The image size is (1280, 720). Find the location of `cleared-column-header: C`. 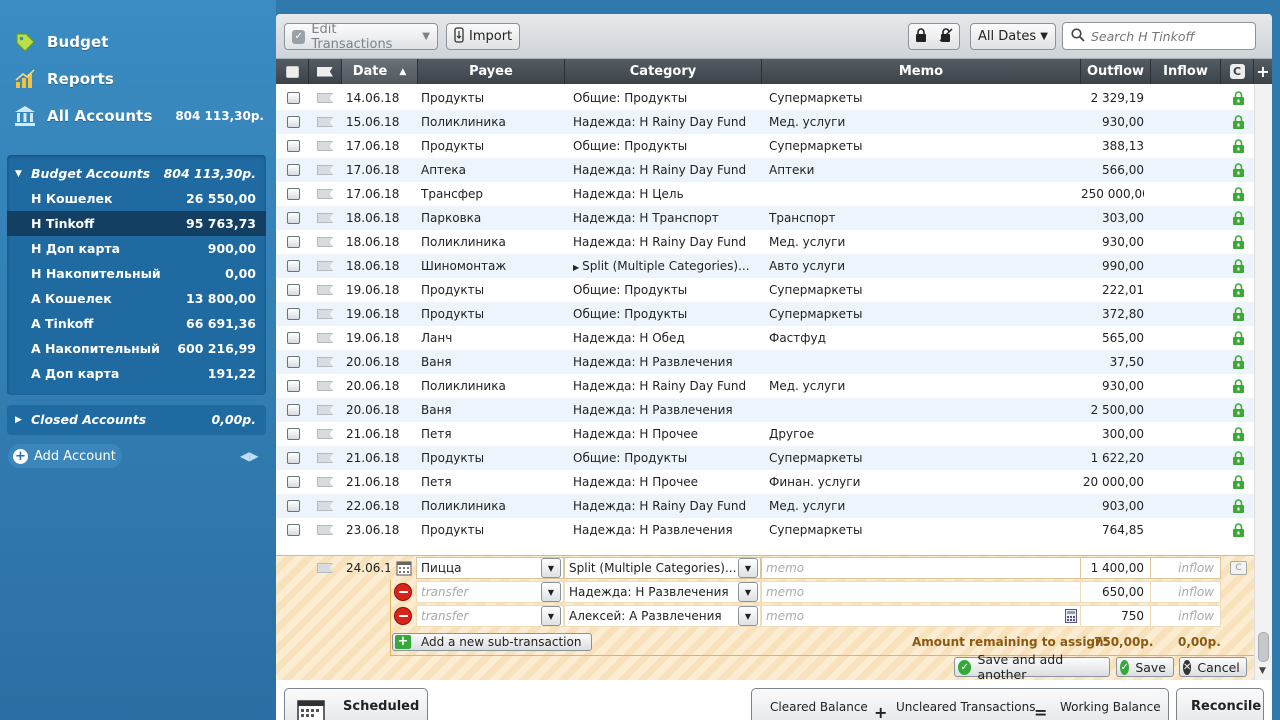

cleared-column-header: C is located at coordinates (1237, 71).